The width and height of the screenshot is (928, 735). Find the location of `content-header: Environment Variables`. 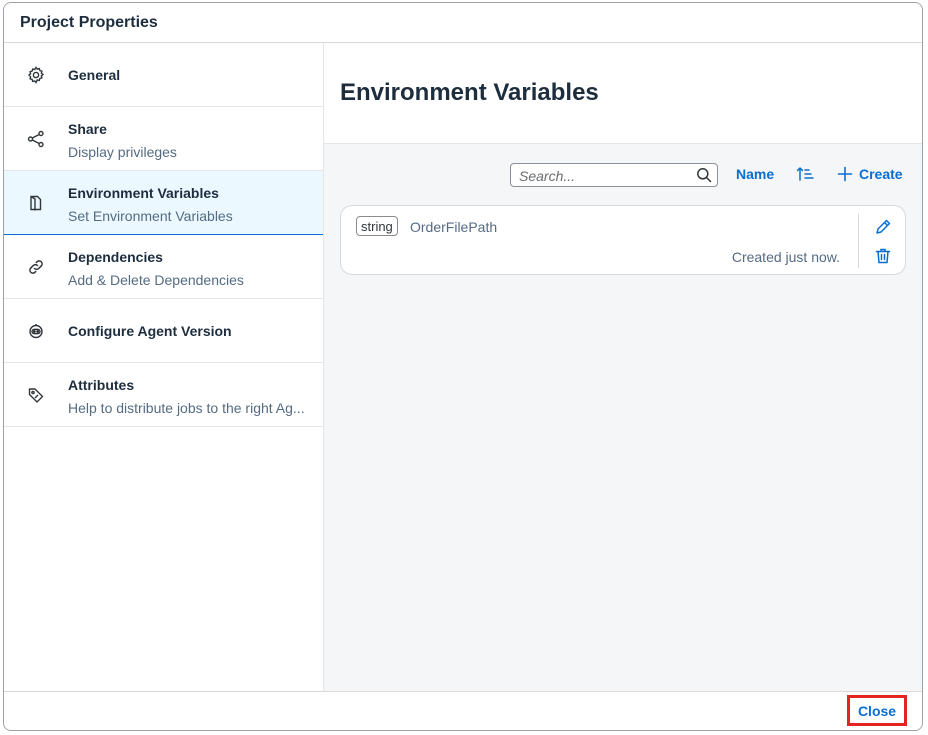

content-header: Environment Variables is located at coordinates (623, 93).